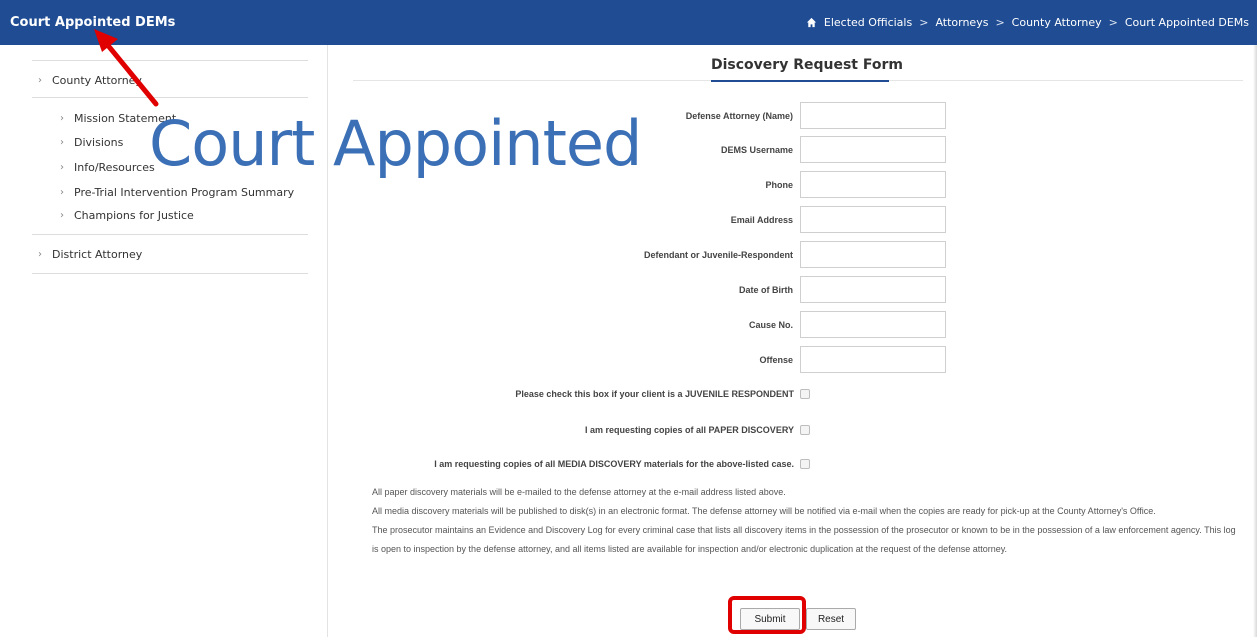  I want to click on date-of-birth-input, so click(873, 289).